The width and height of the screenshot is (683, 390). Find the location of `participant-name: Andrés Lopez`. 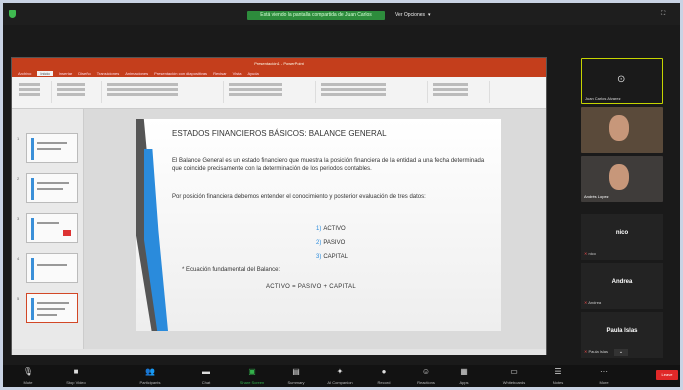

participant-name: Andrés Lopez is located at coordinates (596, 196).